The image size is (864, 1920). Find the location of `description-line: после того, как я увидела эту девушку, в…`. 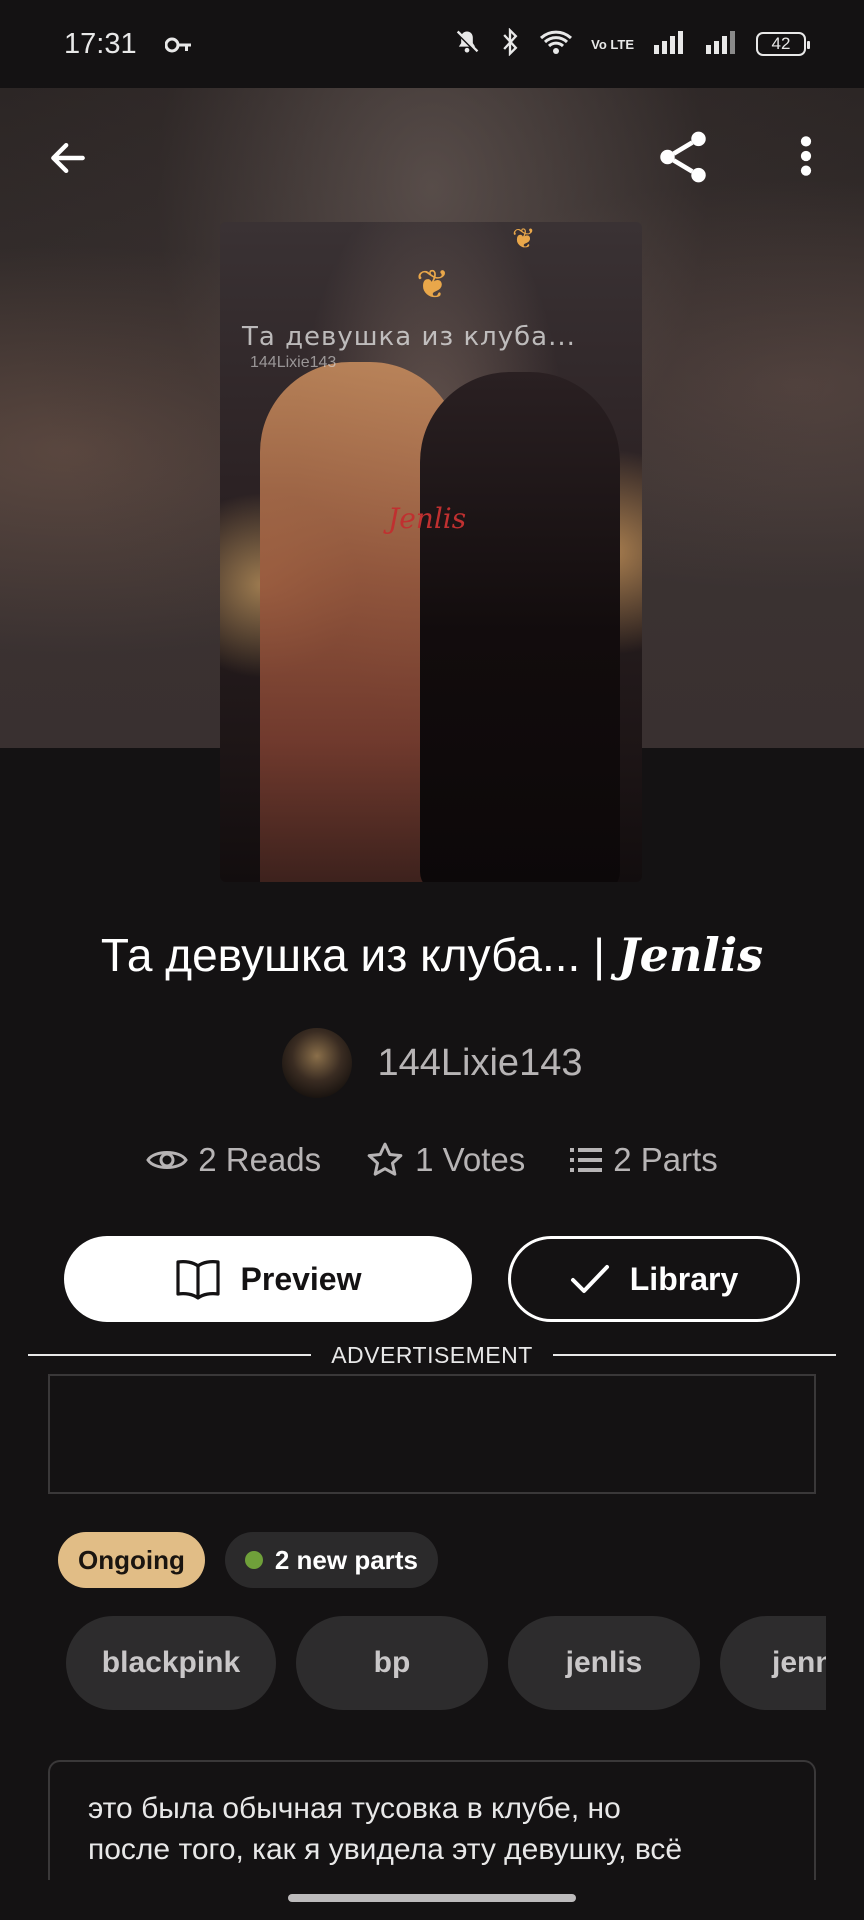

description-line: после того, как я увидела эту девушку, в… is located at coordinates (385, 1849).